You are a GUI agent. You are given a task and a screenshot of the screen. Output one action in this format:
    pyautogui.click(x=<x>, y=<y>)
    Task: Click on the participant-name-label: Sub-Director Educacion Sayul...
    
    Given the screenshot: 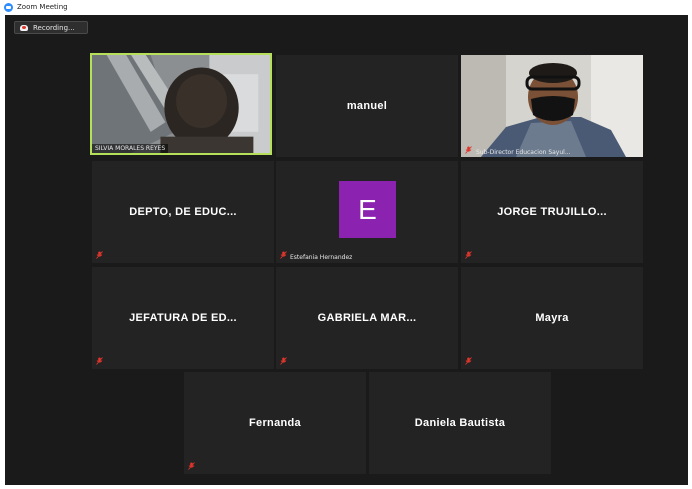 What is the action you would take?
    pyautogui.click(x=523, y=152)
    